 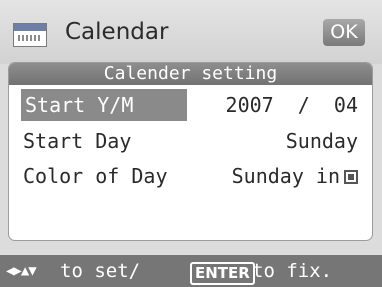 I want to click on panel-title: Calender setting, so click(x=190, y=74).